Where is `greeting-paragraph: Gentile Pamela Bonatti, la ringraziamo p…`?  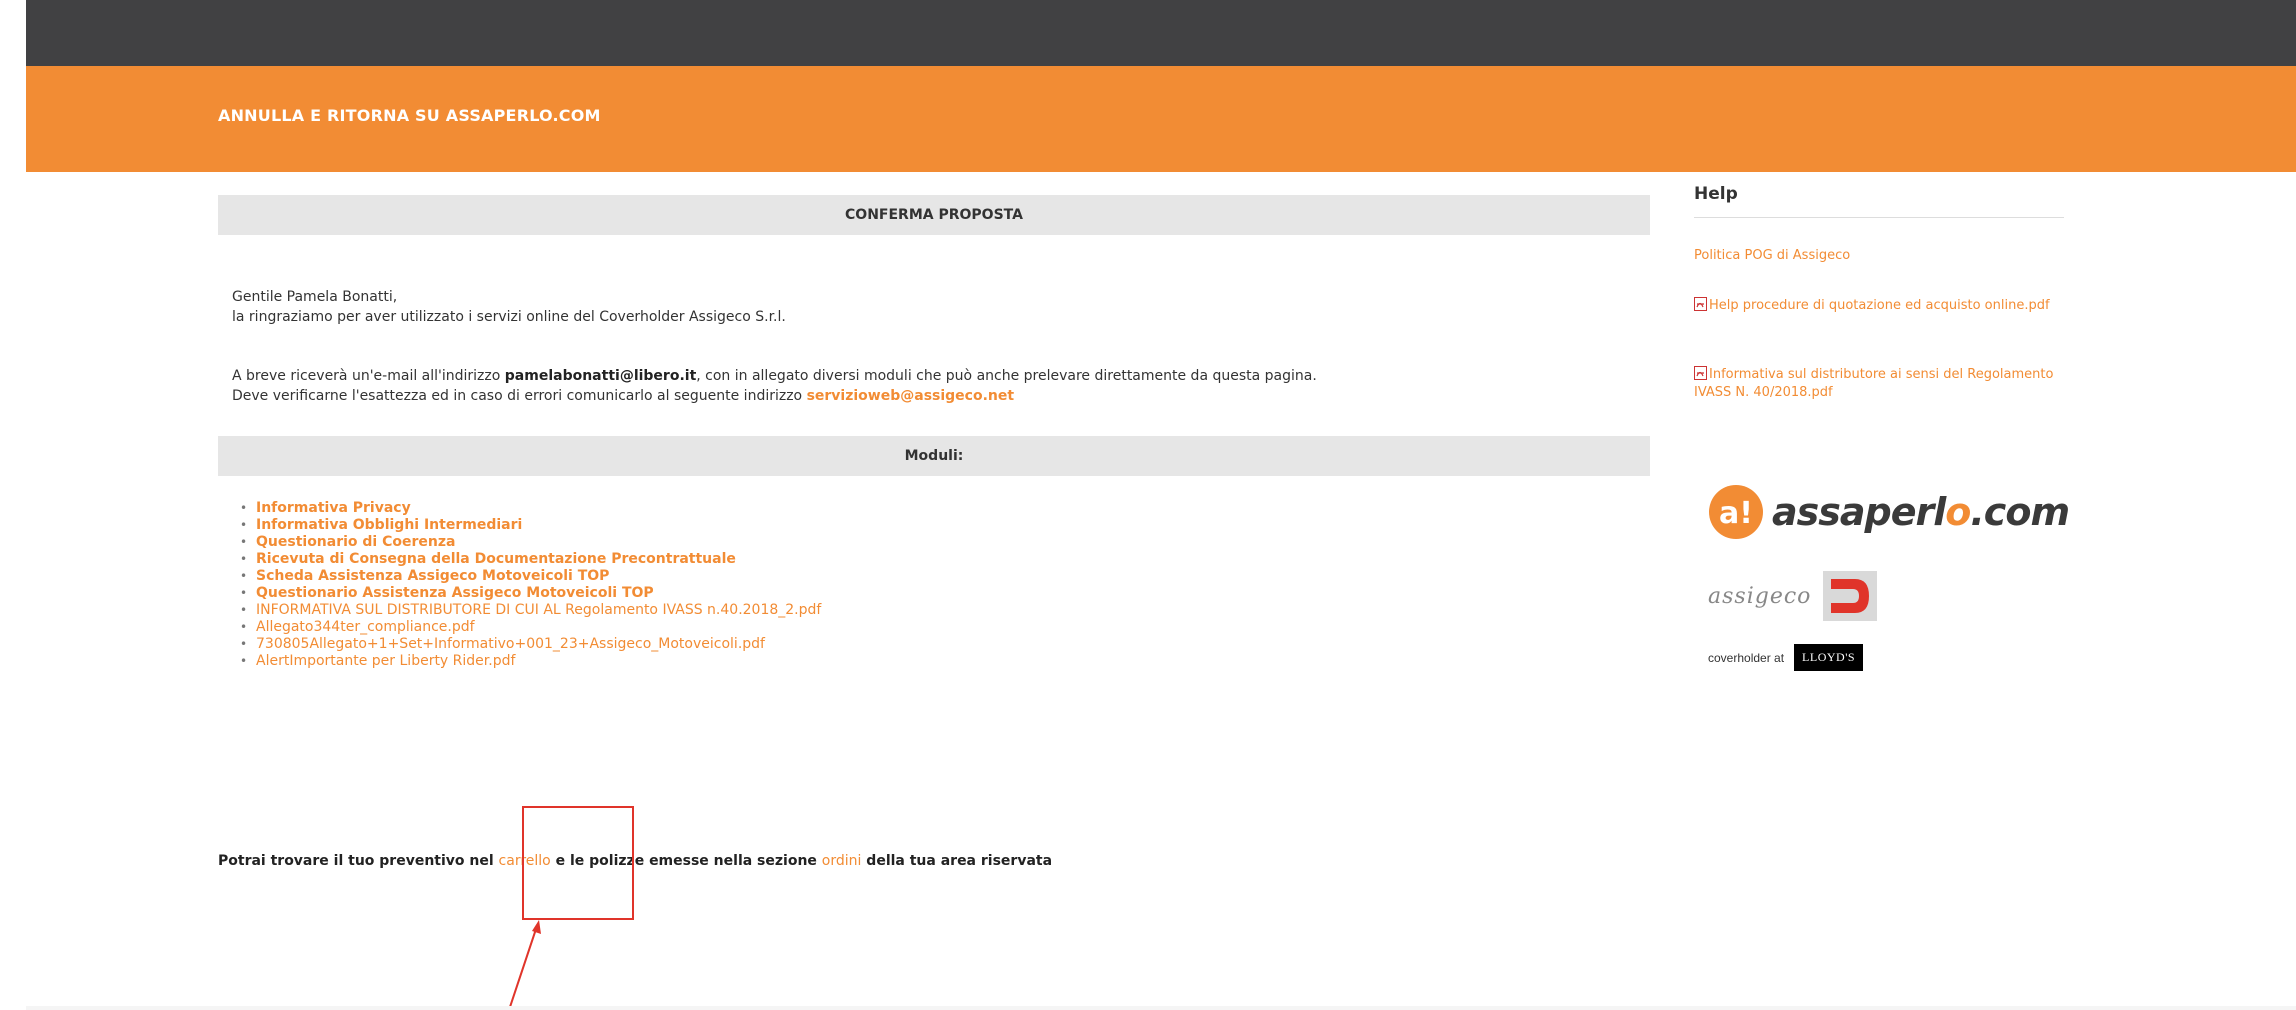 greeting-paragraph: Gentile Pamela Bonatti, la ringraziamo p… is located at coordinates (509, 307).